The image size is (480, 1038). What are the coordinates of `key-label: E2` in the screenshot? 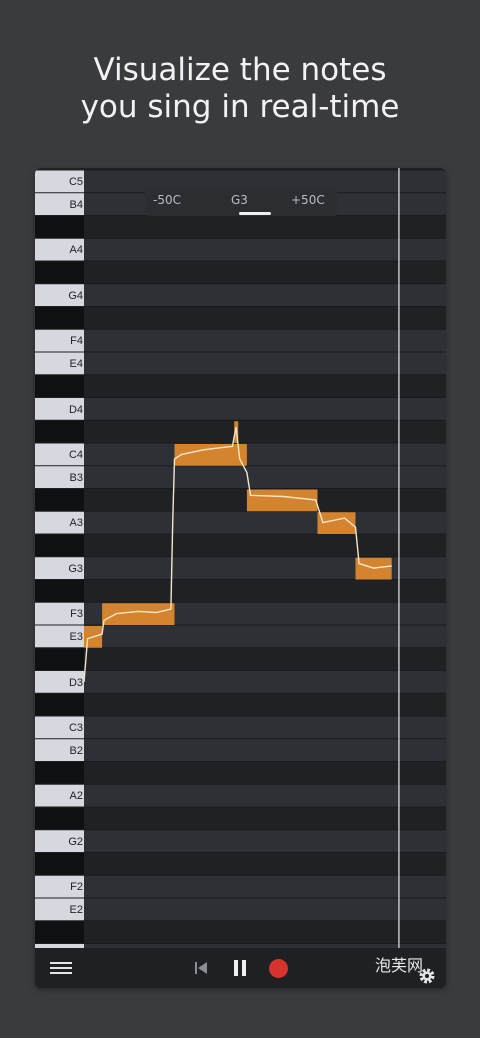 It's located at (76, 910).